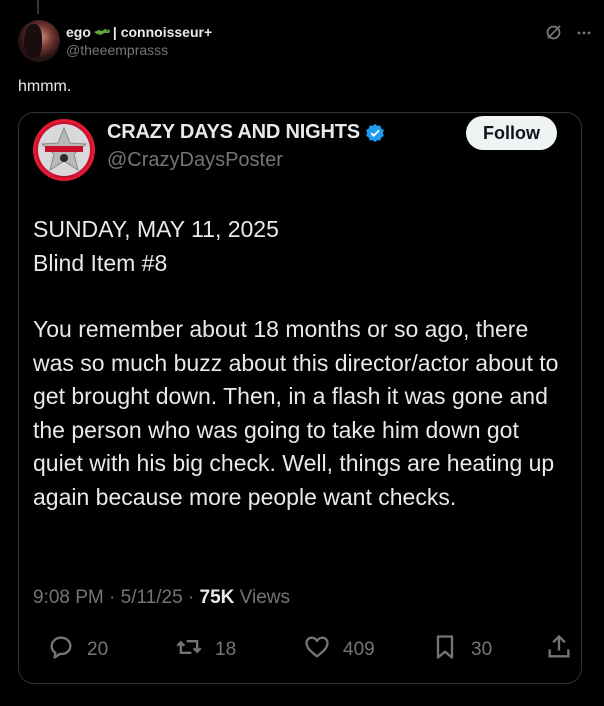 Image resolution: width=604 pixels, height=706 pixels. Describe the element at coordinates (461, 650) in the screenshot. I see `bookmark-button: 30` at that location.